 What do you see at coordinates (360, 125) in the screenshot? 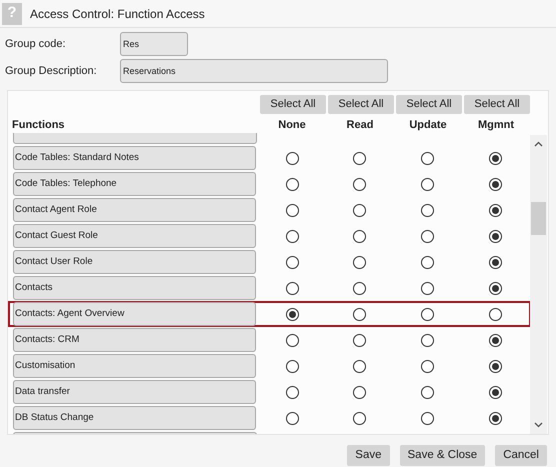
I see `column-header: Read` at bounding box center [360, 125].